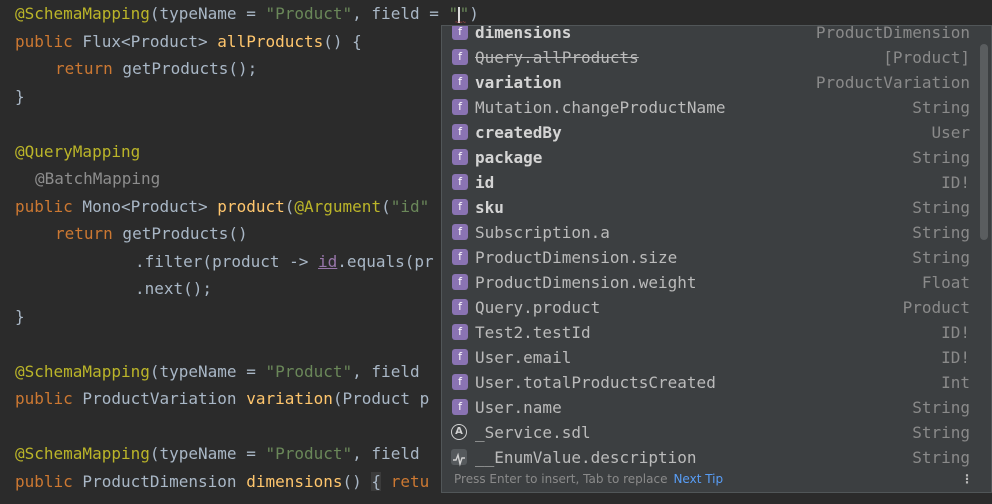 This screenshot has width=992, height=504. What do you see at coordinates (459, 432) in the screenshot?
I see `abstract-icon: A` at bounding box center [459, 432].